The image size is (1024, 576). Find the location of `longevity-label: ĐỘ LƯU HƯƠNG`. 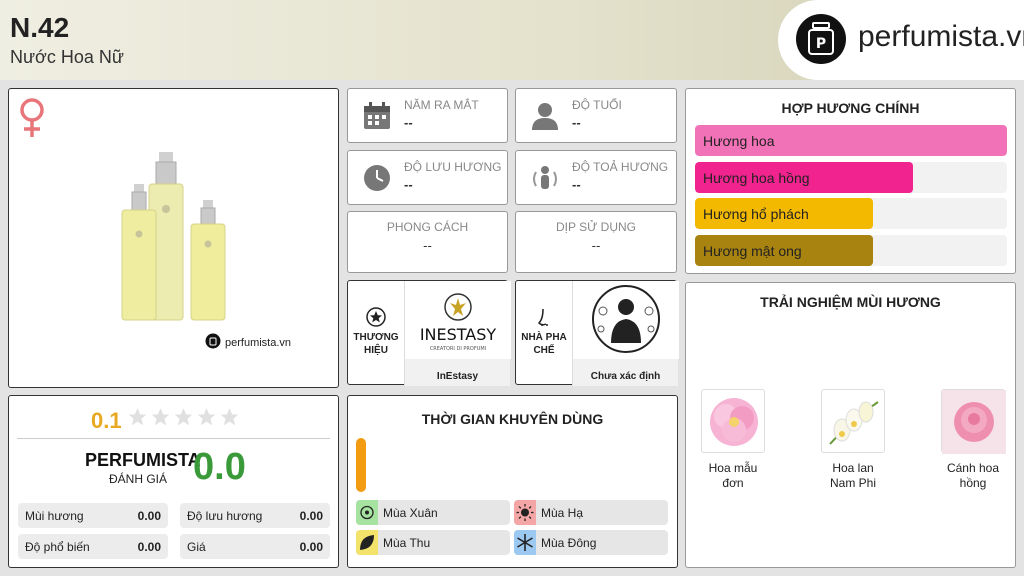

longevity-label: ĐỘ LƯU HƯƠNG is located at coordinates (453, 167).